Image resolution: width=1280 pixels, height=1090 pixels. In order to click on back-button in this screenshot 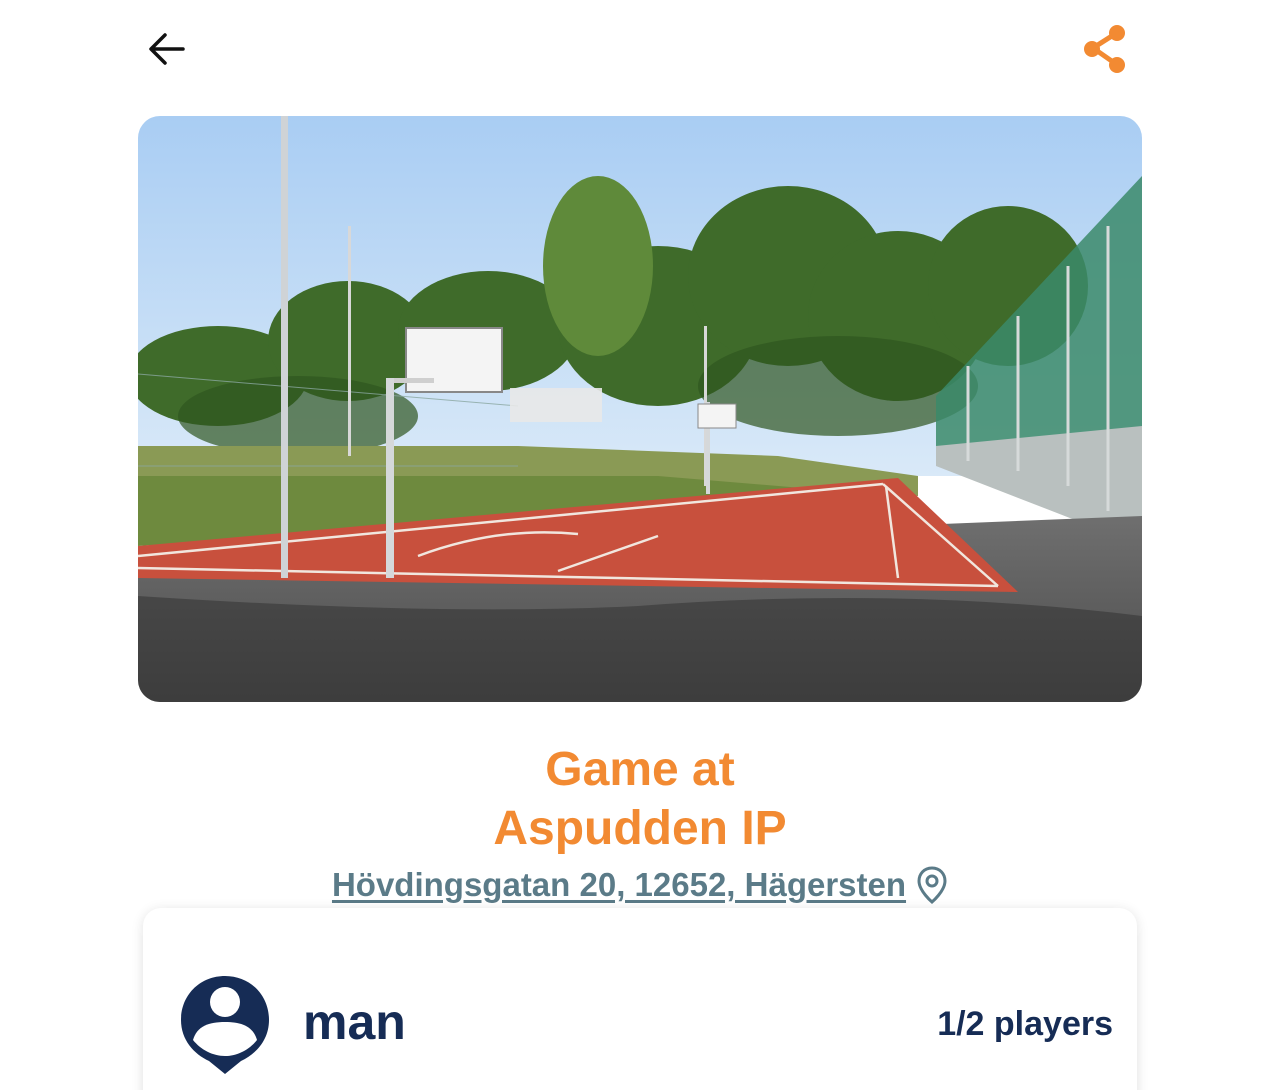, I will do `click(167, 49)`.